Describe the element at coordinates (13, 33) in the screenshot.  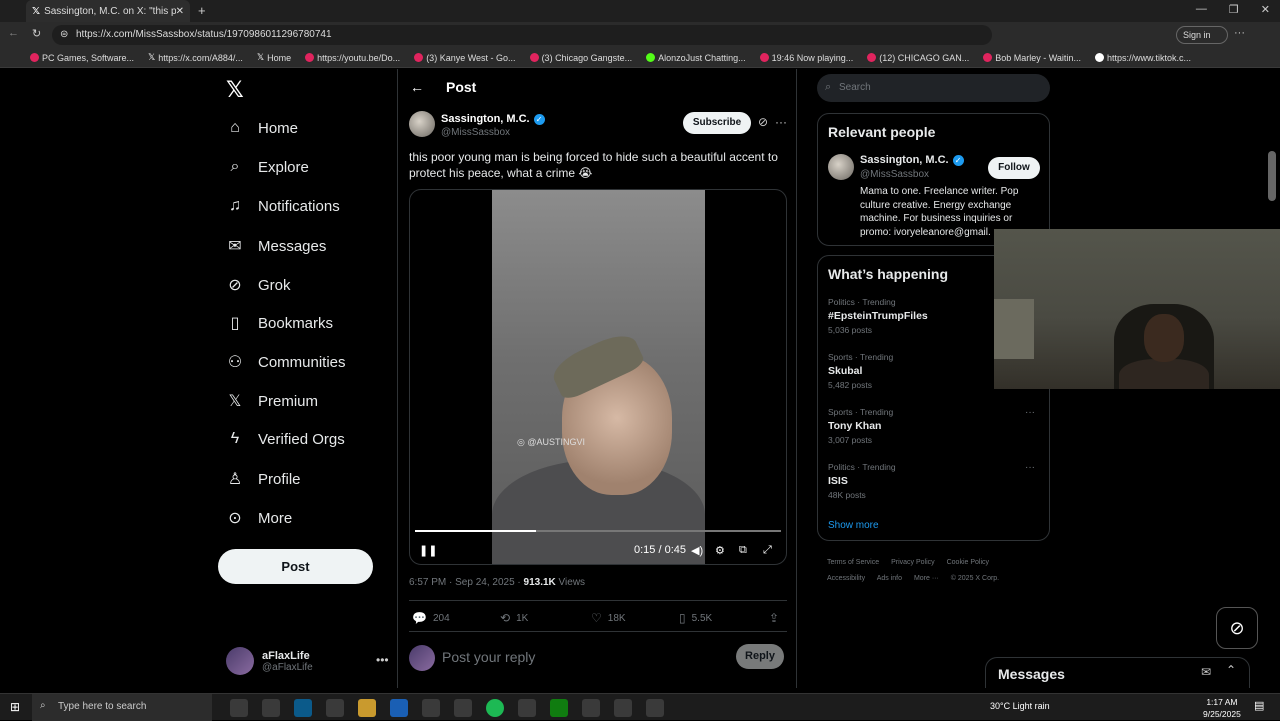
I see `back-nav-icon: ←` at that location.